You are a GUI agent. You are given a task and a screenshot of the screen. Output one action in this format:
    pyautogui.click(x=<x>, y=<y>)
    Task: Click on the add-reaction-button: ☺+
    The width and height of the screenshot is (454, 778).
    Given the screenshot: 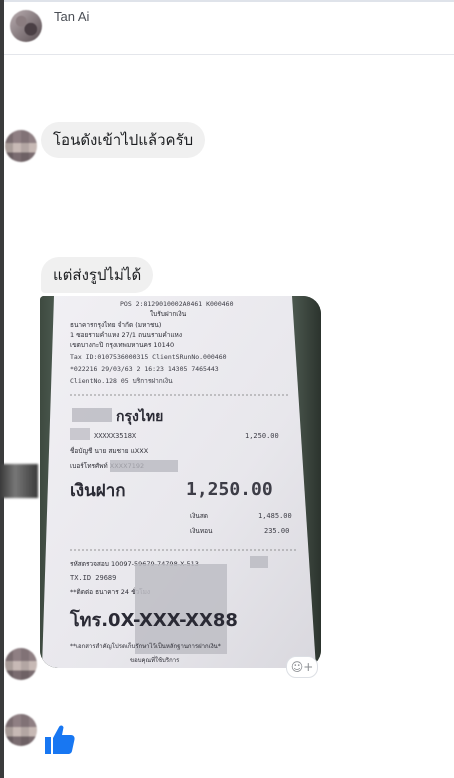 What is the action you would take?
    pyautogui.click(x=302, y=667)
    